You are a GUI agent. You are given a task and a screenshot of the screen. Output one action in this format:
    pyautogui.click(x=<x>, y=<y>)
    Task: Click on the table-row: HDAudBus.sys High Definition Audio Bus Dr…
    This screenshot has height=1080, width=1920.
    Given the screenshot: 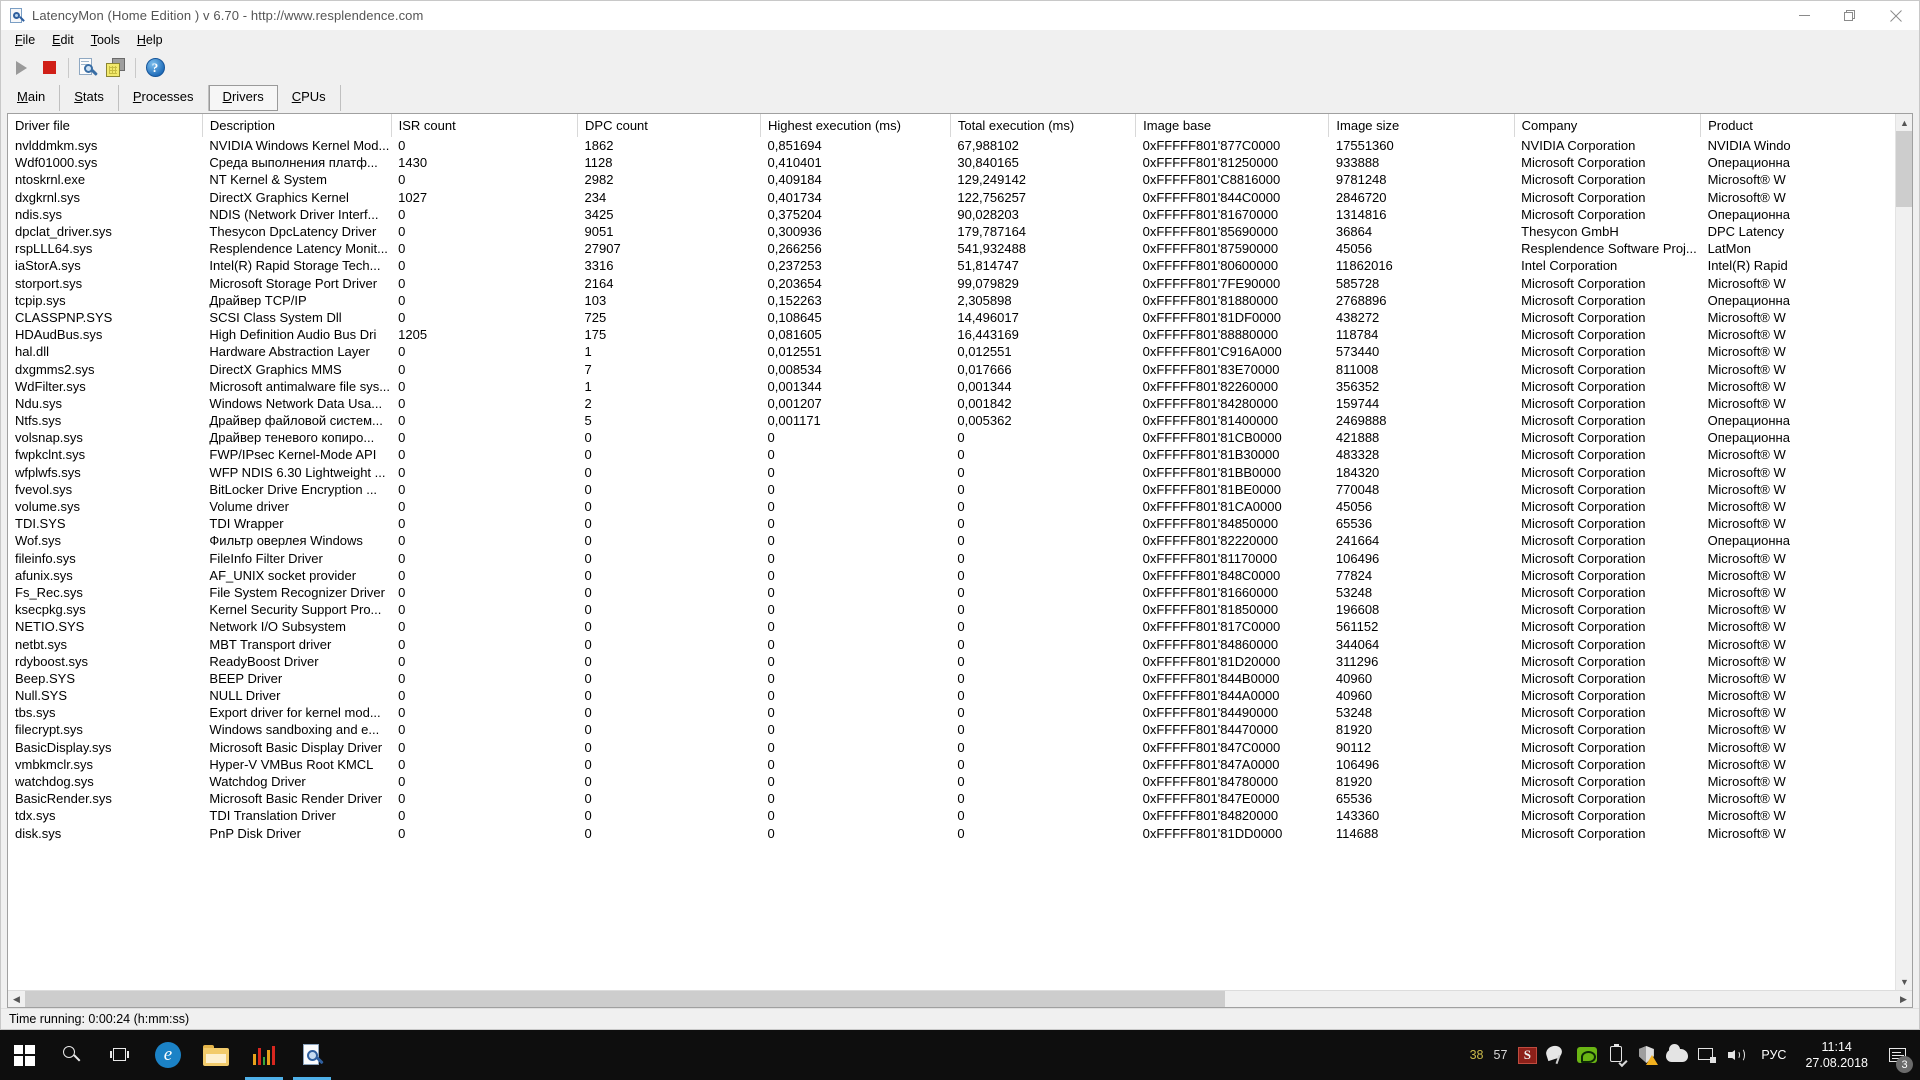 What is the action you would take?
    pyautogui.click(x=960, y=334)
    